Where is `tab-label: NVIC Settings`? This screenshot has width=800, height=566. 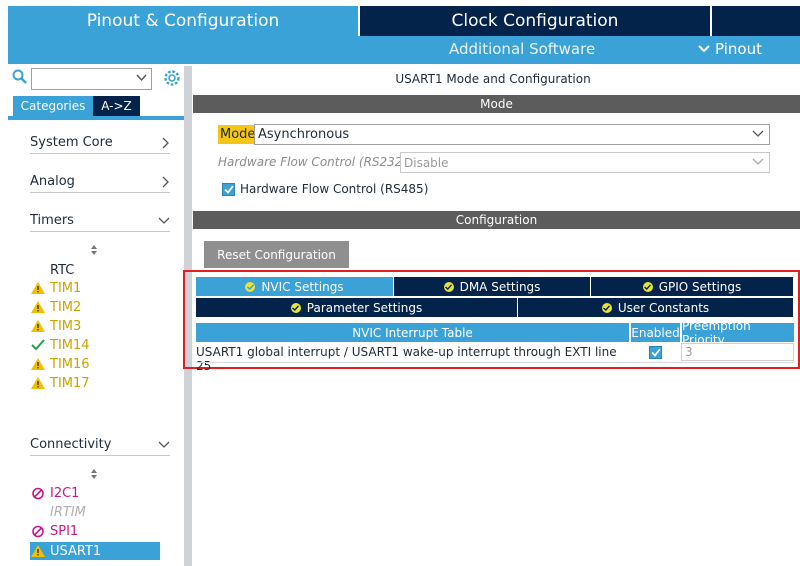
tab-label: NVIC Settings is located at coordinates (302, 286).